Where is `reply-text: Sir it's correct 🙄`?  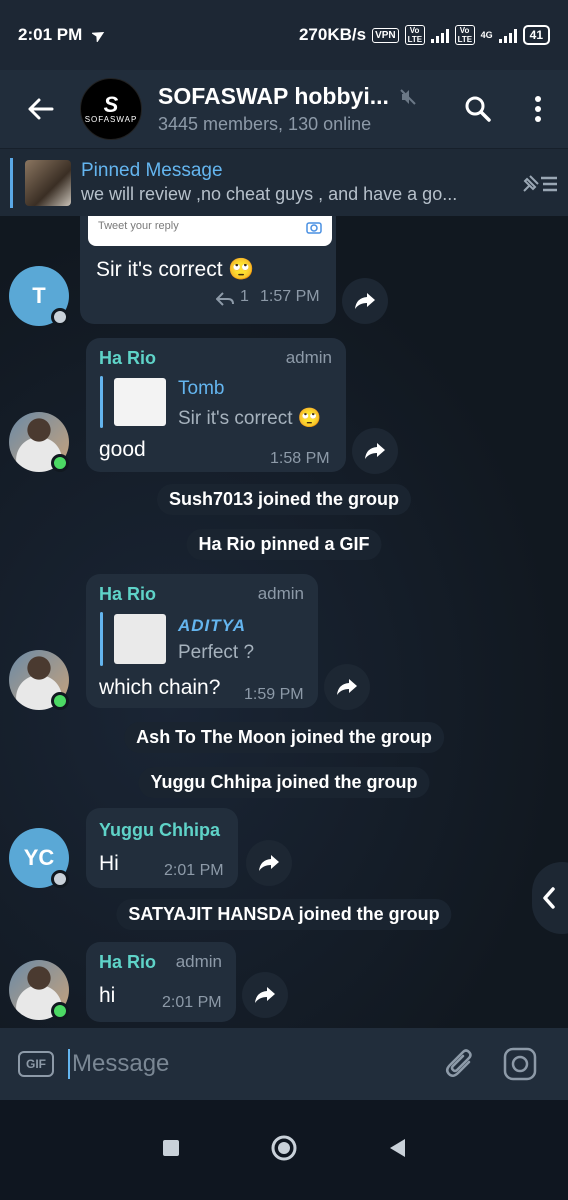 reply-text: Sir it's correct 🙄 is located at coordinates (250, 418).